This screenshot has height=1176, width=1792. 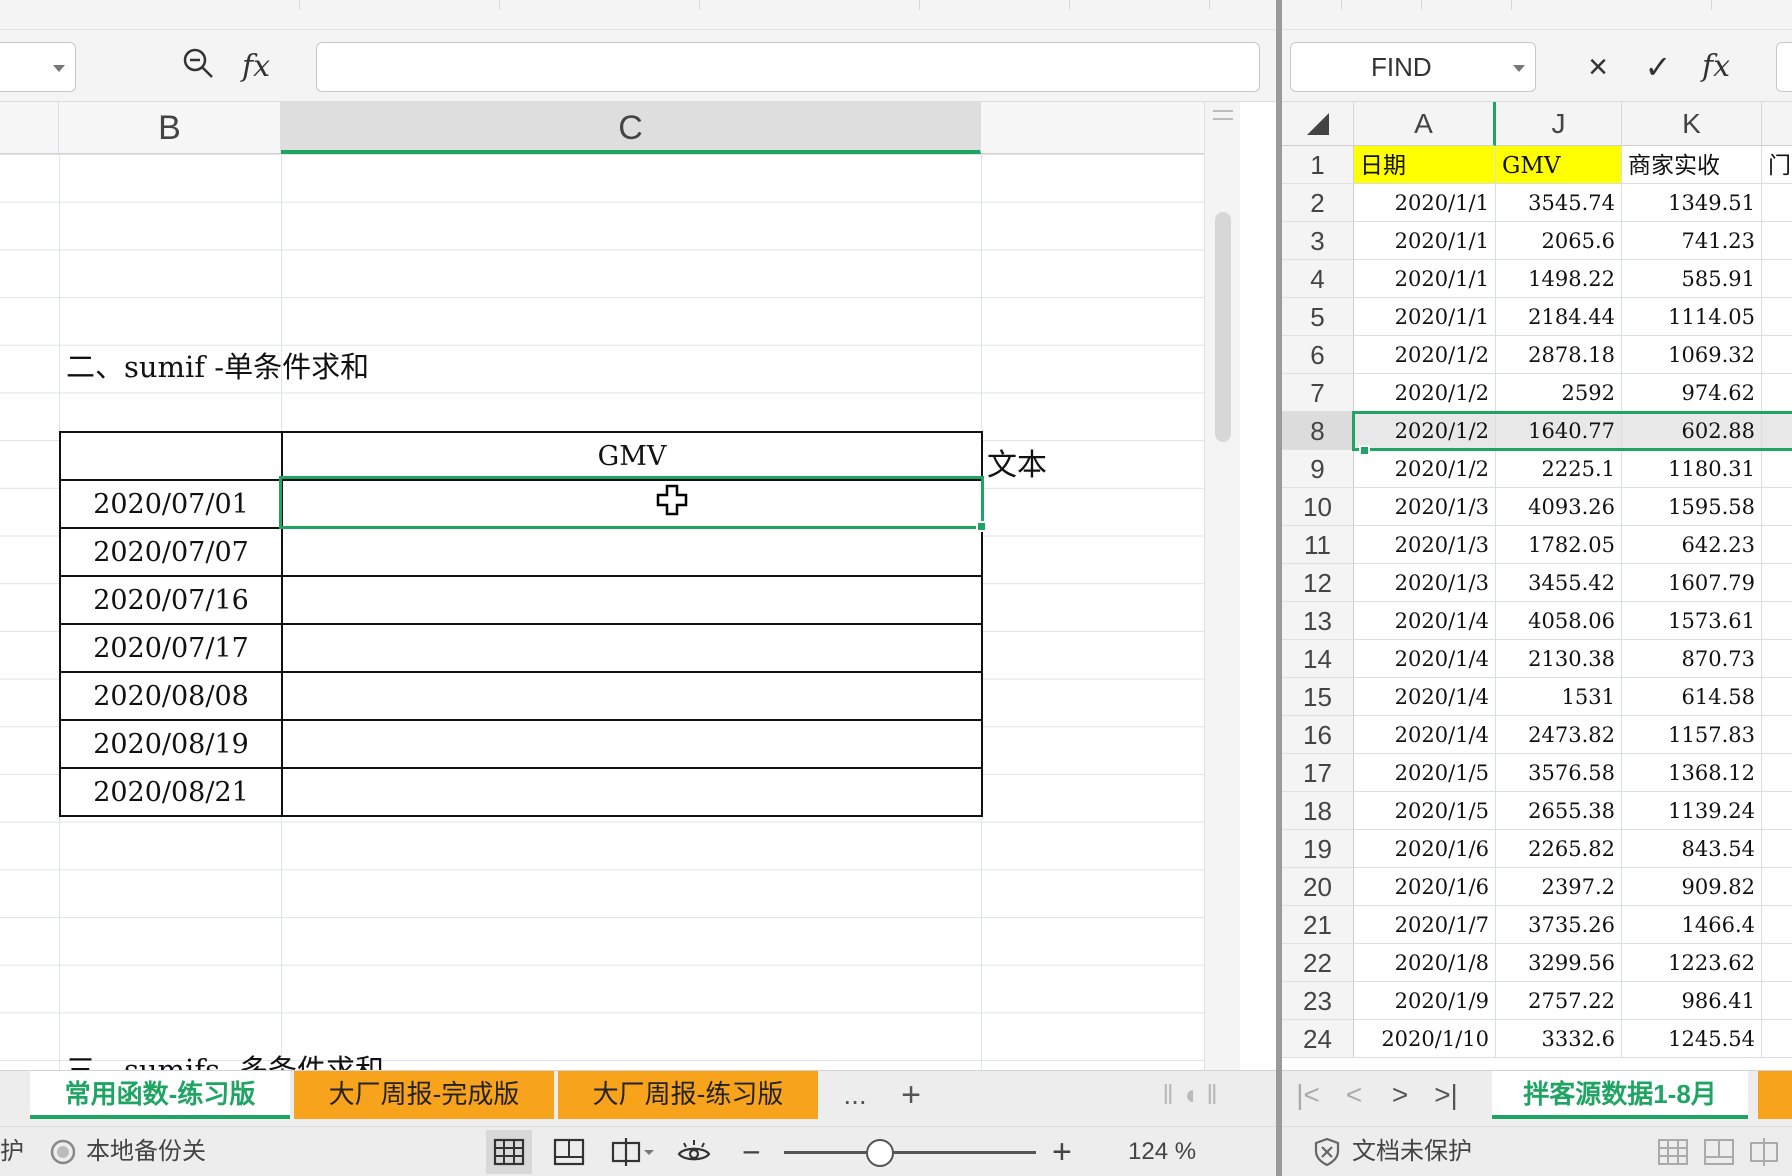 I want to click on gmv-cell: 2757.22, so click(x=1559, y=1001).